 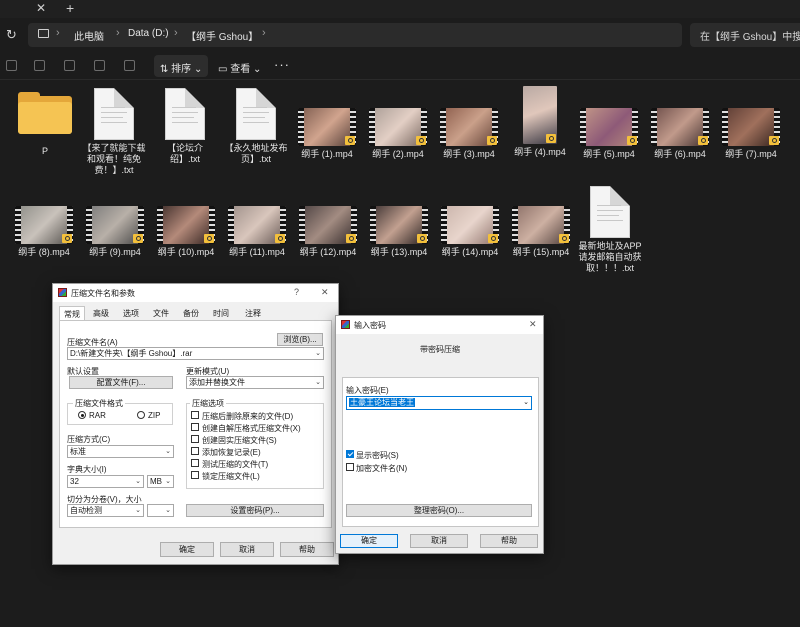 I want to click on file-item: 纲手 (2).mp4, so click(x=398, y=134).